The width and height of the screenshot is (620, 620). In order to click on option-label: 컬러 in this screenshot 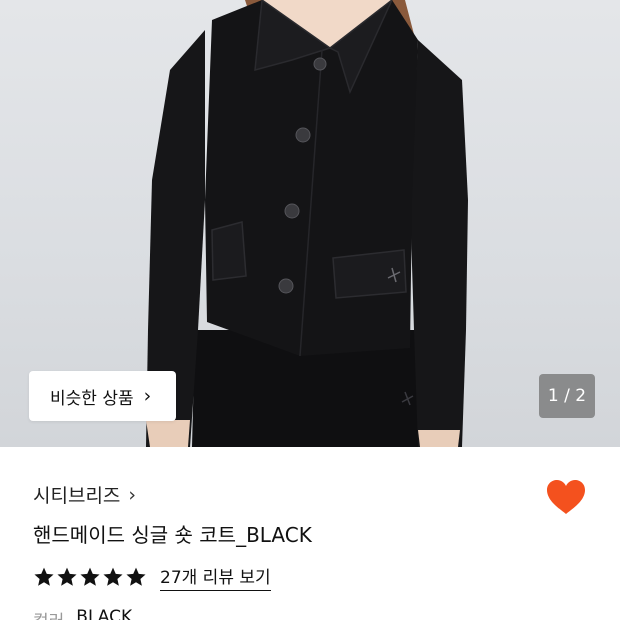, I will do `click(48, 613)`.